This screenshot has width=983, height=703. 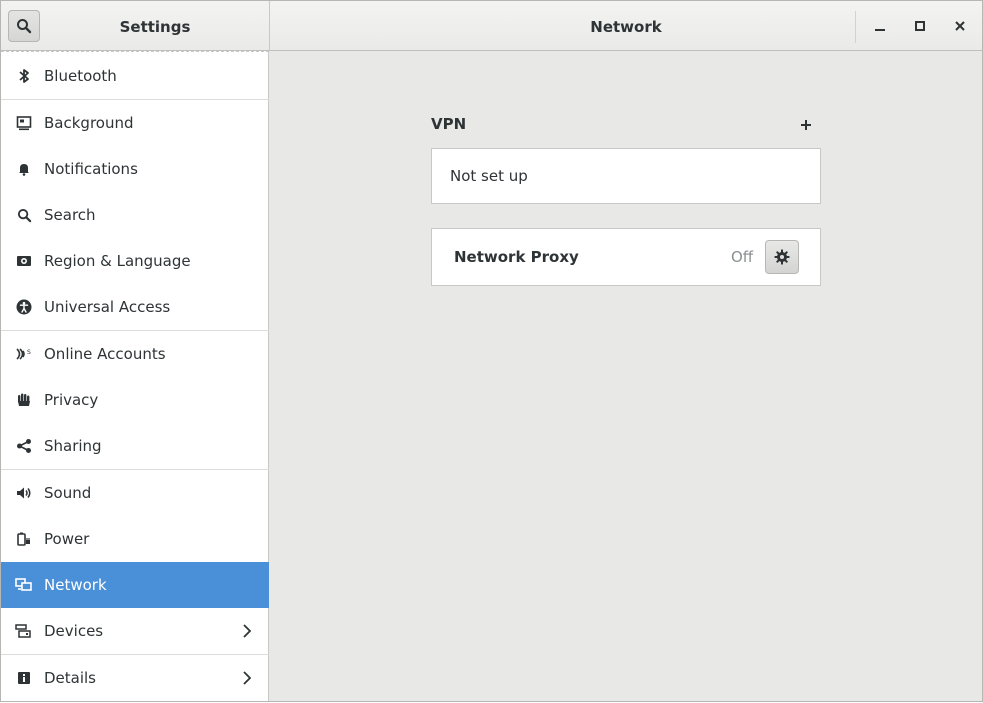 I want to click on sidebar-item-label: Online Accounts, so click(x=105, y=354).